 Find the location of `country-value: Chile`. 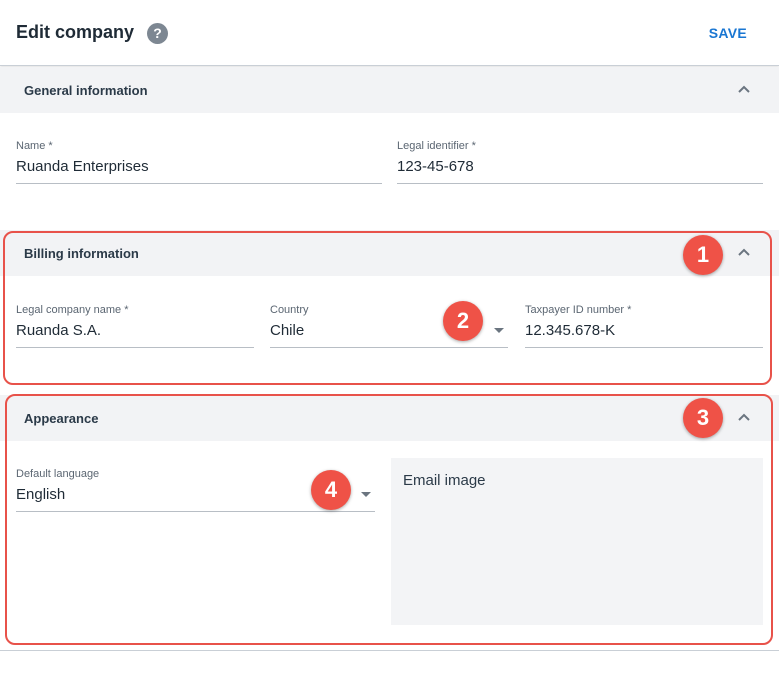

country-value: Chile is located at coordinates (287, 330).